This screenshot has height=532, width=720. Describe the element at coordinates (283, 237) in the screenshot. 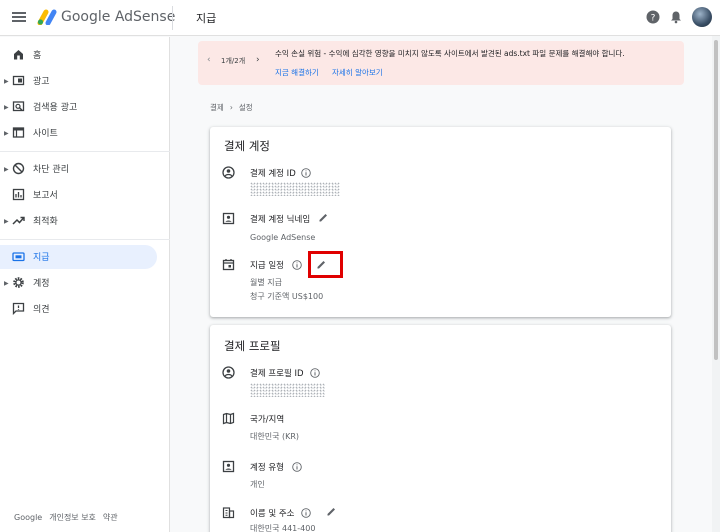

I see `nickname-value: Google AdSense` at that location.